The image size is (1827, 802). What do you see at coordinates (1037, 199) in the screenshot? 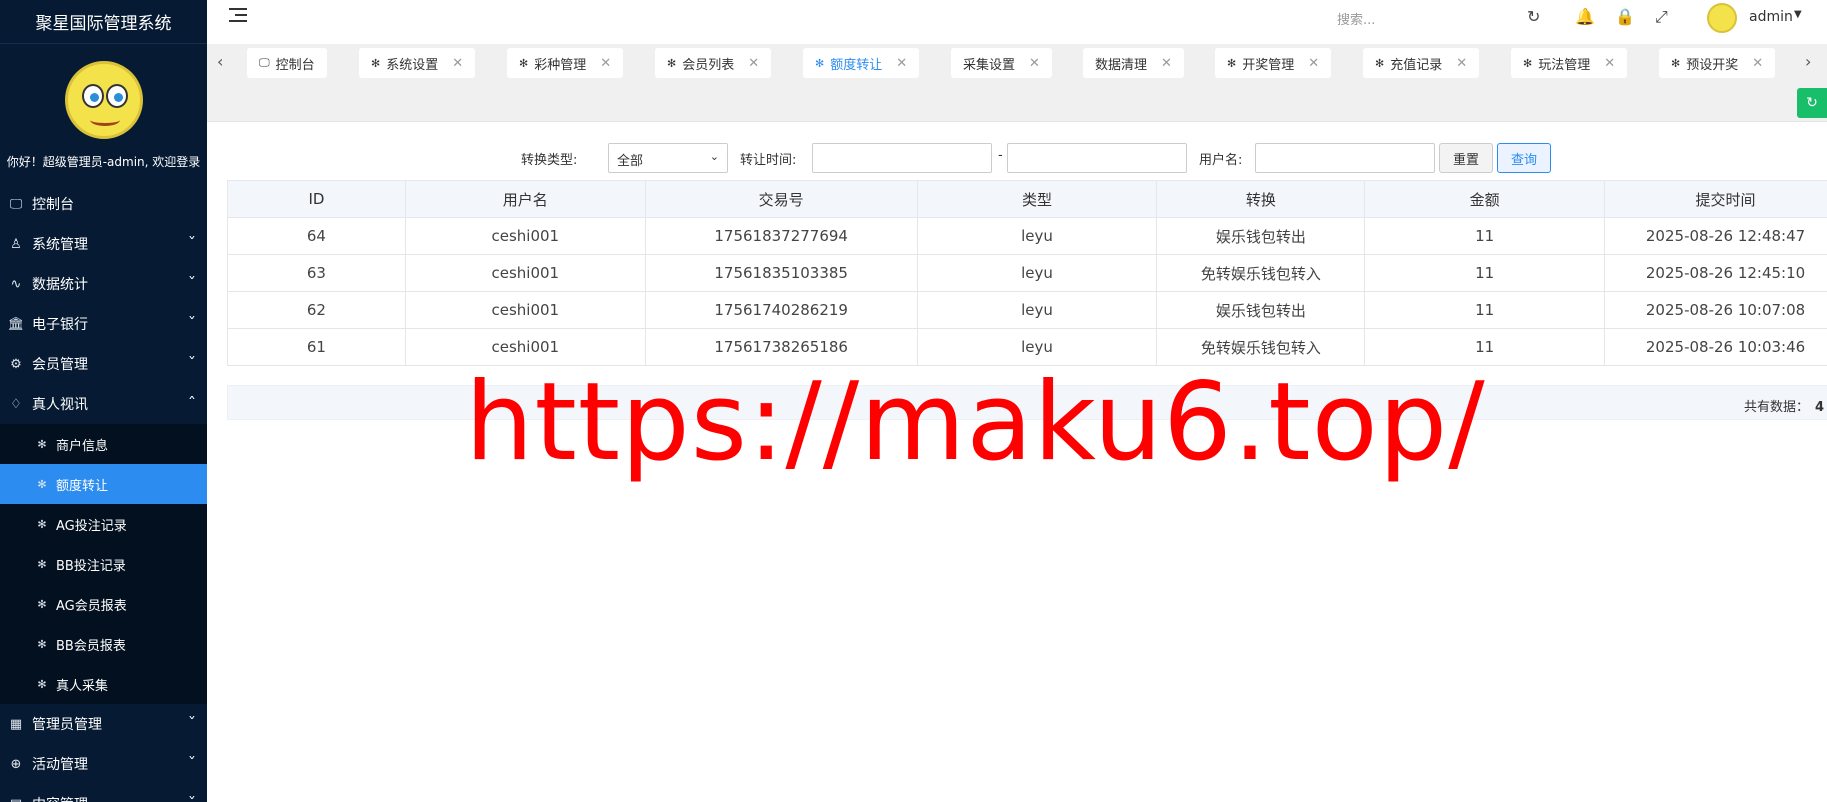
I see `col-type: 类型` at bounding box center [1037, 199].